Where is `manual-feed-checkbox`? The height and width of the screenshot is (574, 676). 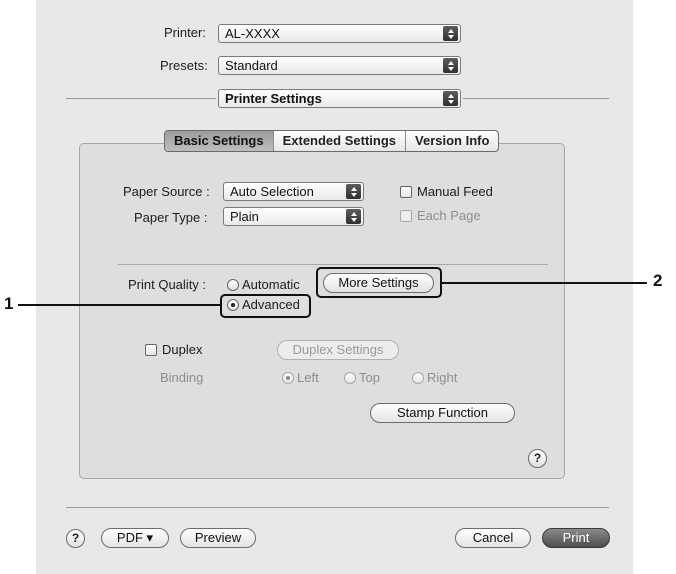 manual-feed-checkbox is located at coordinates (406, 192).